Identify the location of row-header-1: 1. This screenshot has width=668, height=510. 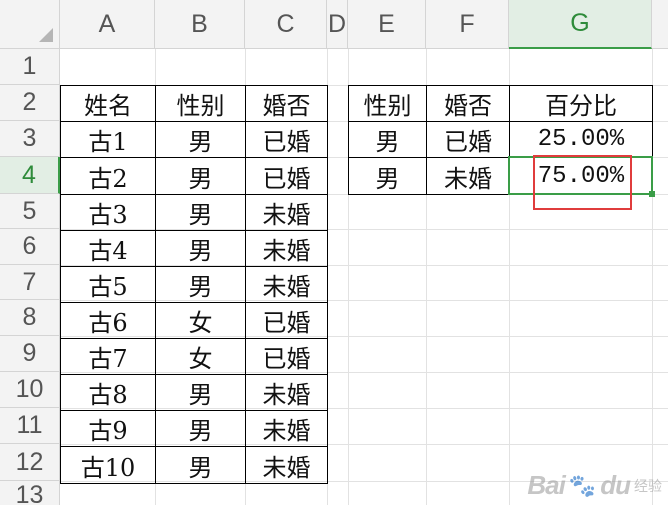
(30, 67).